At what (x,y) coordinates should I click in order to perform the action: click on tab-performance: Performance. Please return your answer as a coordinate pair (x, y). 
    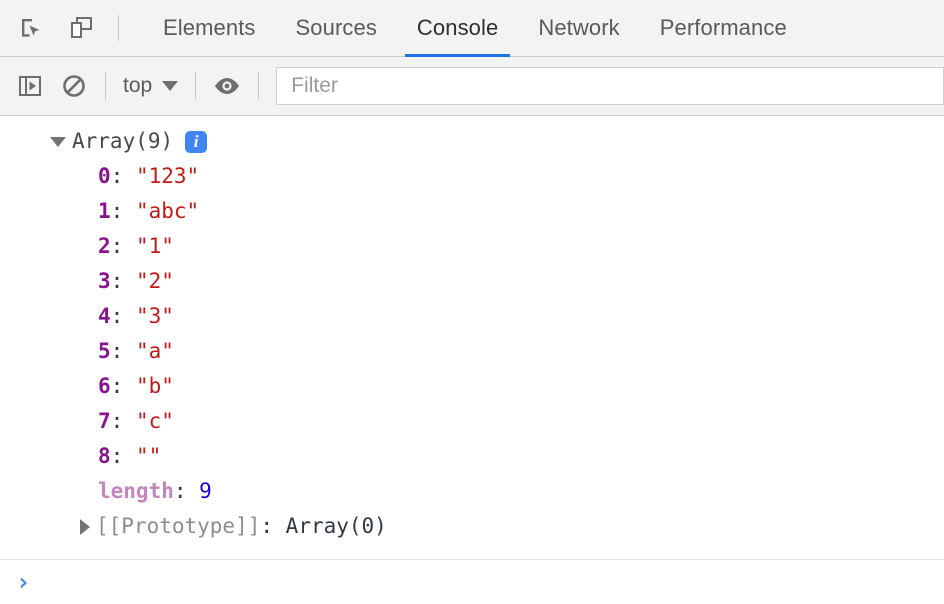
    Looking at the image, I should click on (723, 28).